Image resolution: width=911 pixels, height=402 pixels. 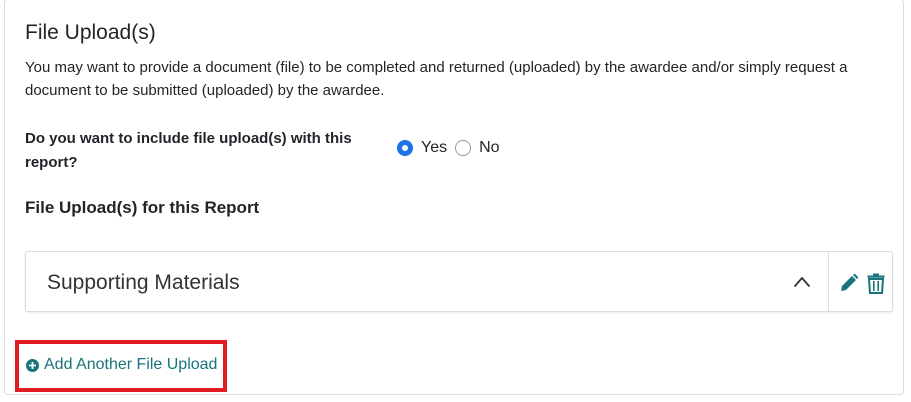 What do you see at coordinates (130, 365) in the screenshot?
I see `add-file-upload-label: Add Another File Upload` at bounding box center [130, 365].